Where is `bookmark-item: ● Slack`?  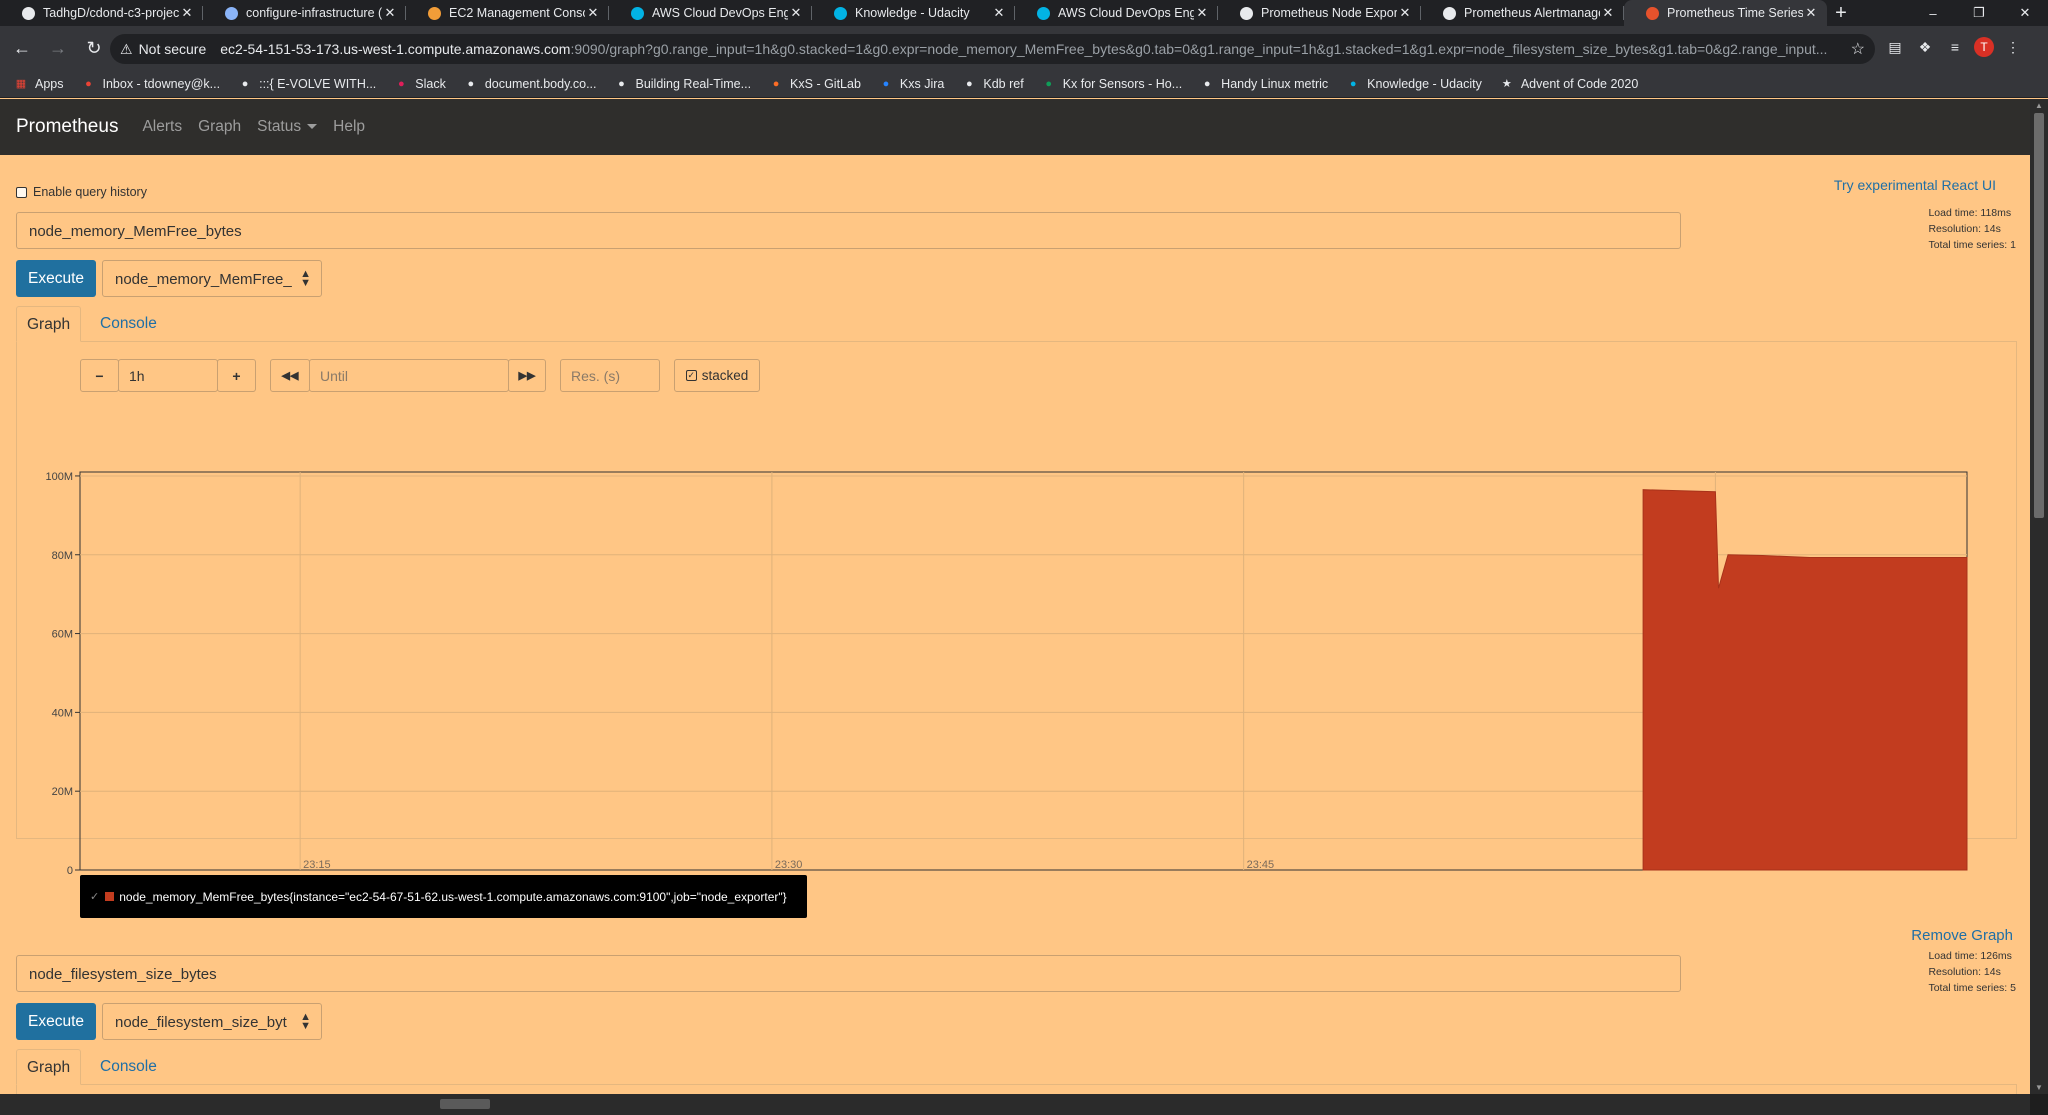
bookmark-item: ● Slack is located at coordinates (420, 84).